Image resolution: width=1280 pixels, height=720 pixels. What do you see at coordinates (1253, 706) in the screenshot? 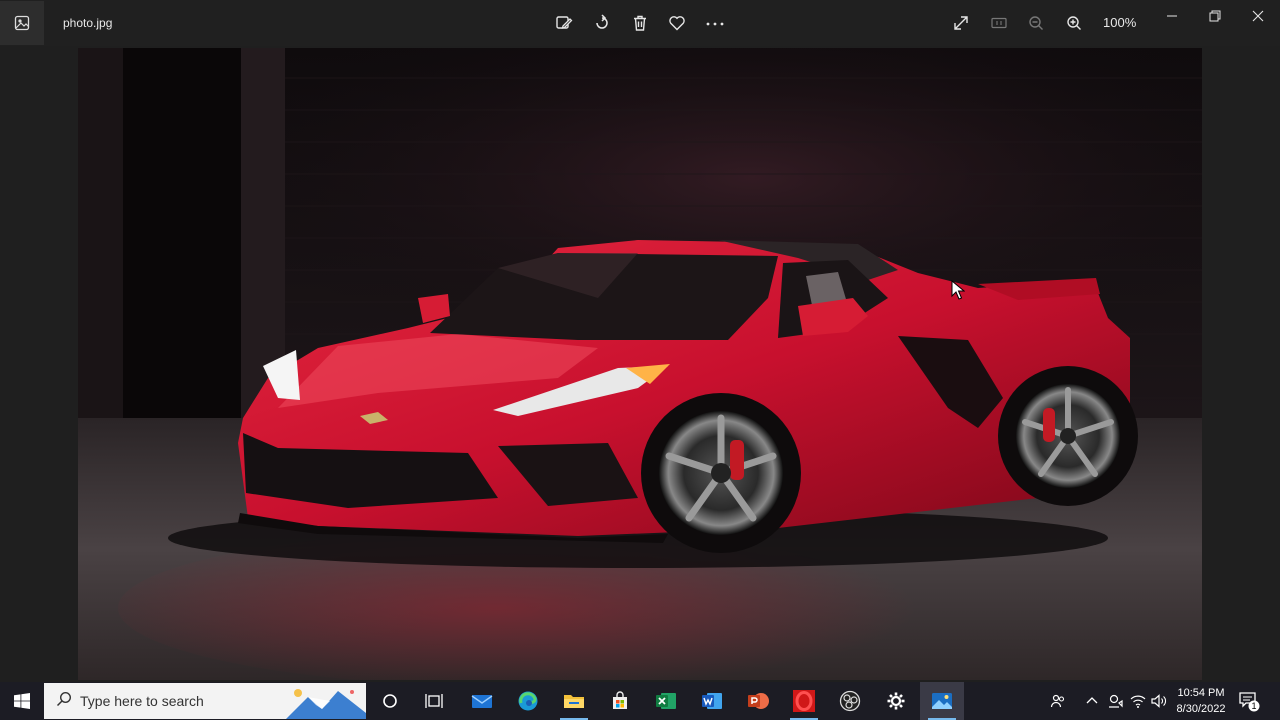
I see `notification-count: 1` at bounding box center [1253, 706].